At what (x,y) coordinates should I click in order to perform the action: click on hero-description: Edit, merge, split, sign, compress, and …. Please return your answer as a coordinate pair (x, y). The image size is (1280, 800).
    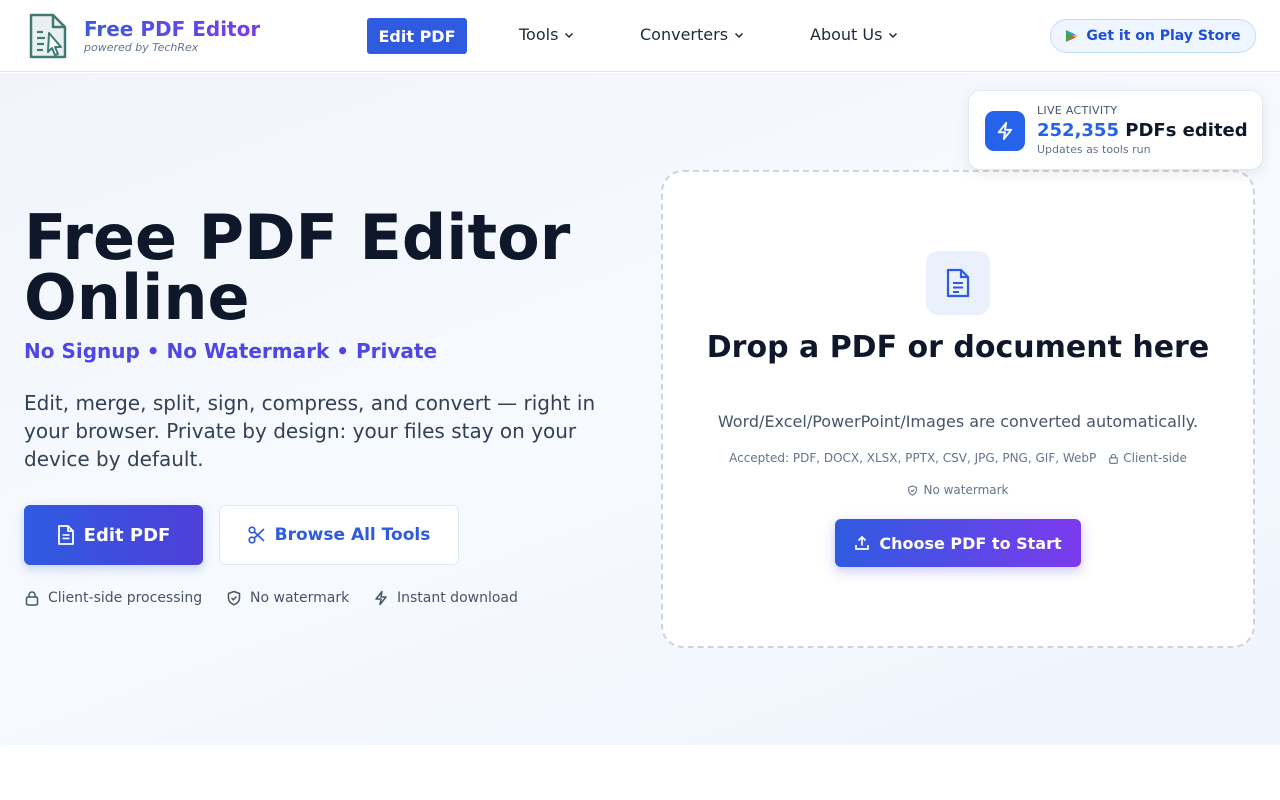
    Looking at the image, I should click on (310, 431).